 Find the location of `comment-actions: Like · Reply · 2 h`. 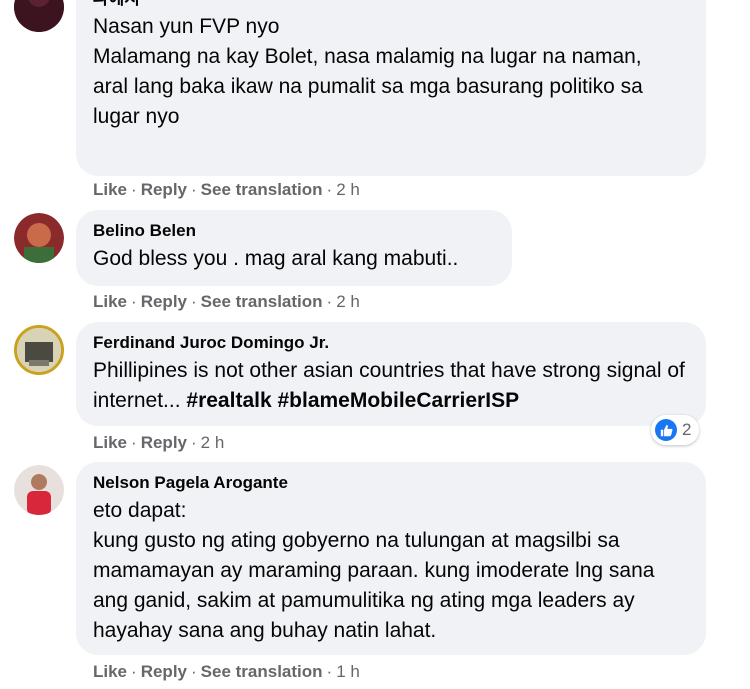

comment-actions: Like · Reply · 2 h is located at coordinates (159, 442).